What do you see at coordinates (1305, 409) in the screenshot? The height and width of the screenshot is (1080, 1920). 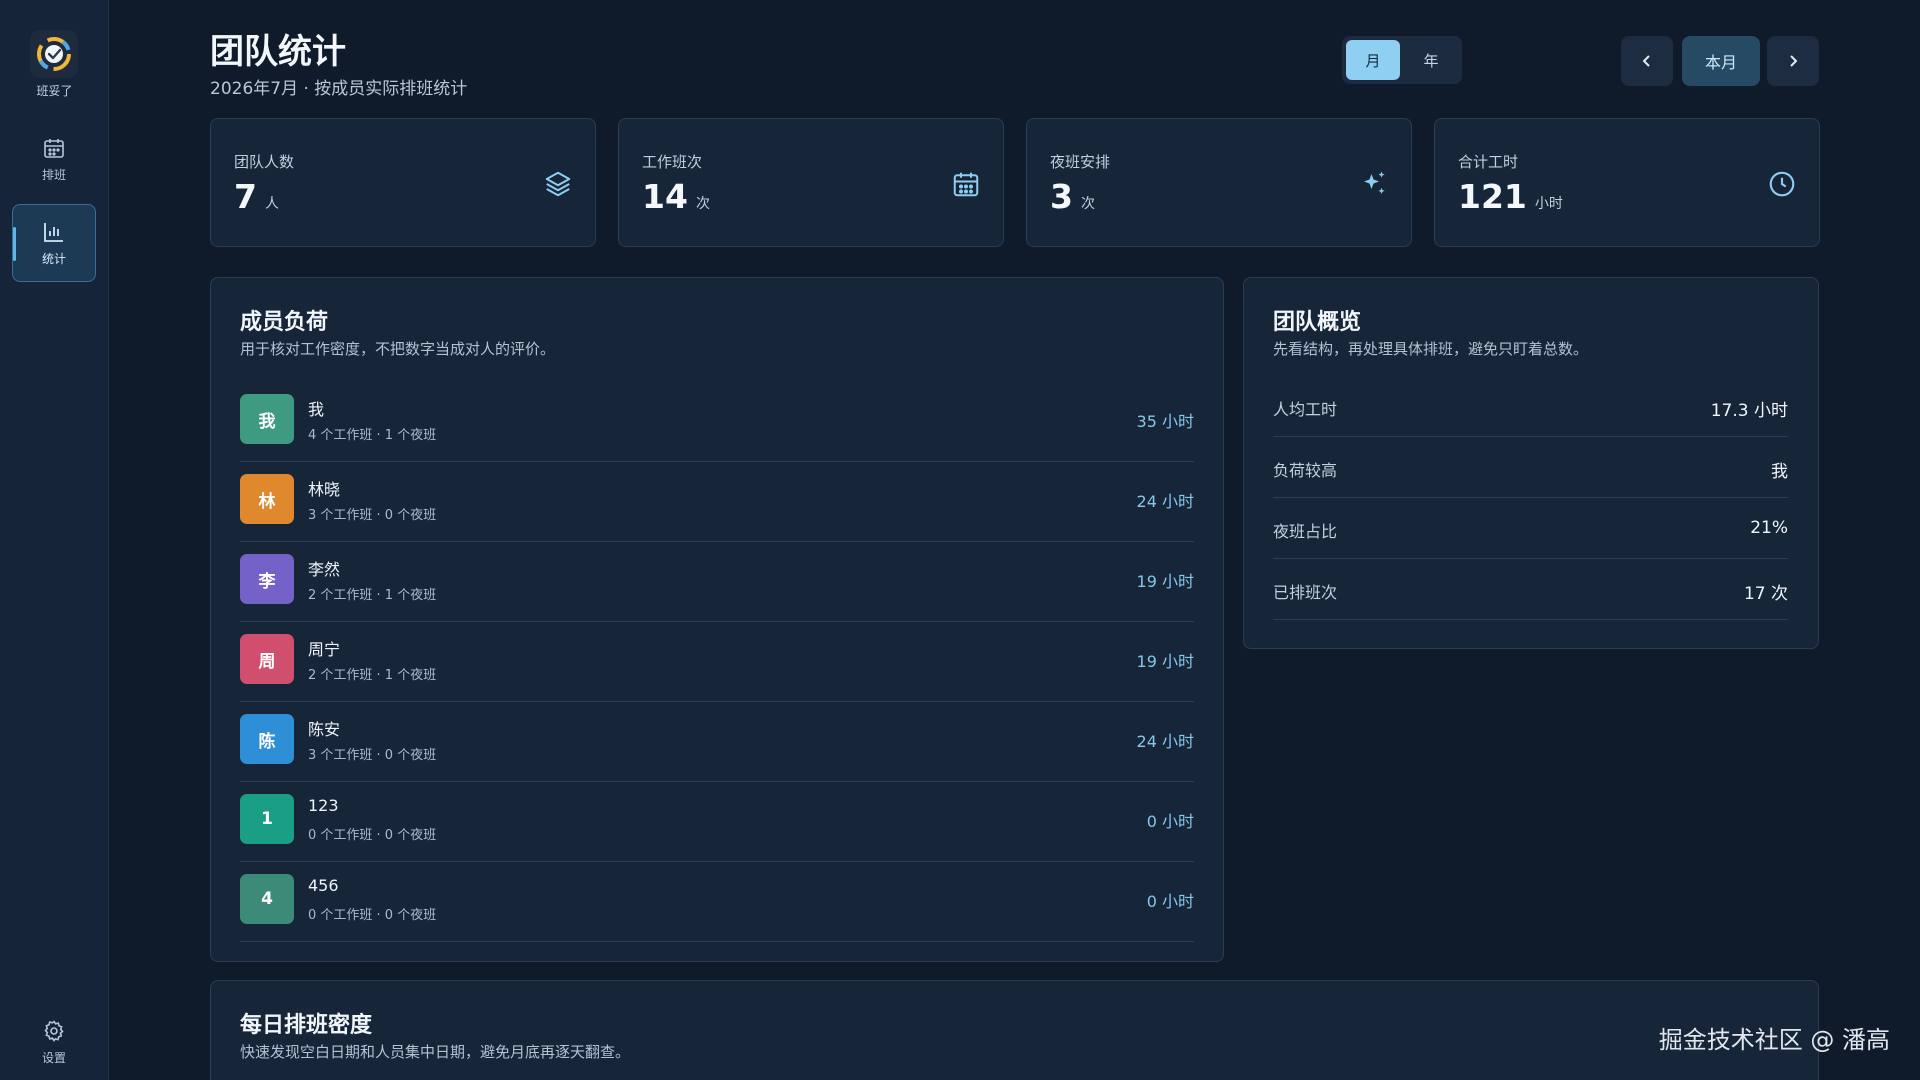 I see `overview-label: 人均工时` at bounding box center [1305, 409].